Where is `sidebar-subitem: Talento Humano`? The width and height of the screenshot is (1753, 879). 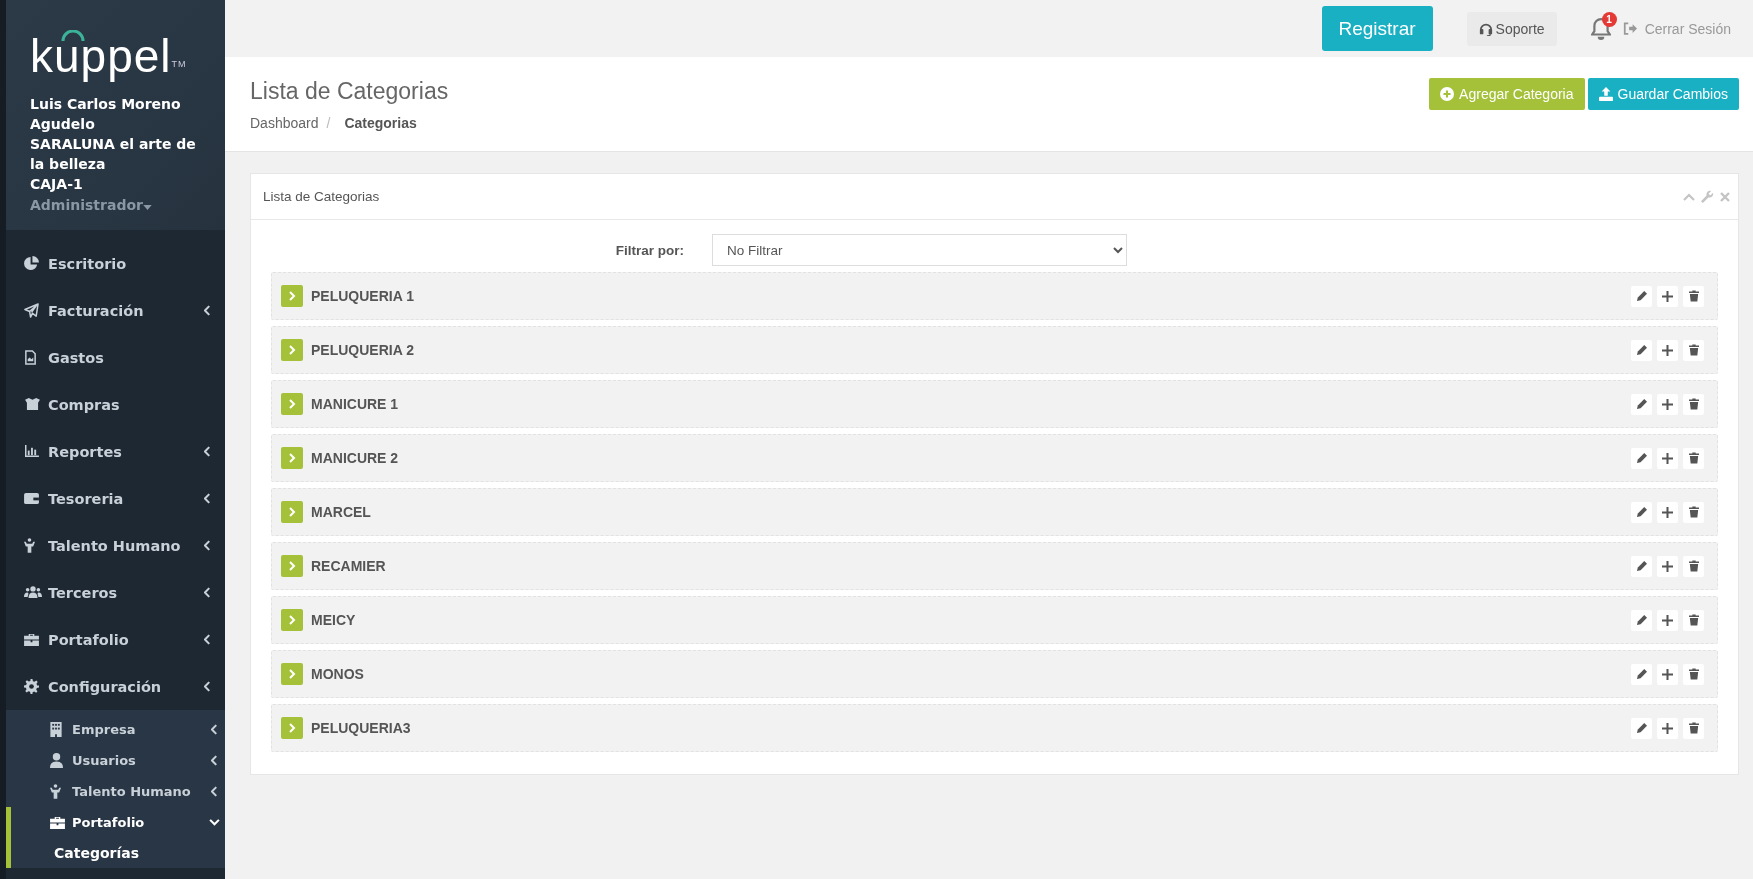 sidebar-subitem: Talento Humano is located at coordinates (115, 791).